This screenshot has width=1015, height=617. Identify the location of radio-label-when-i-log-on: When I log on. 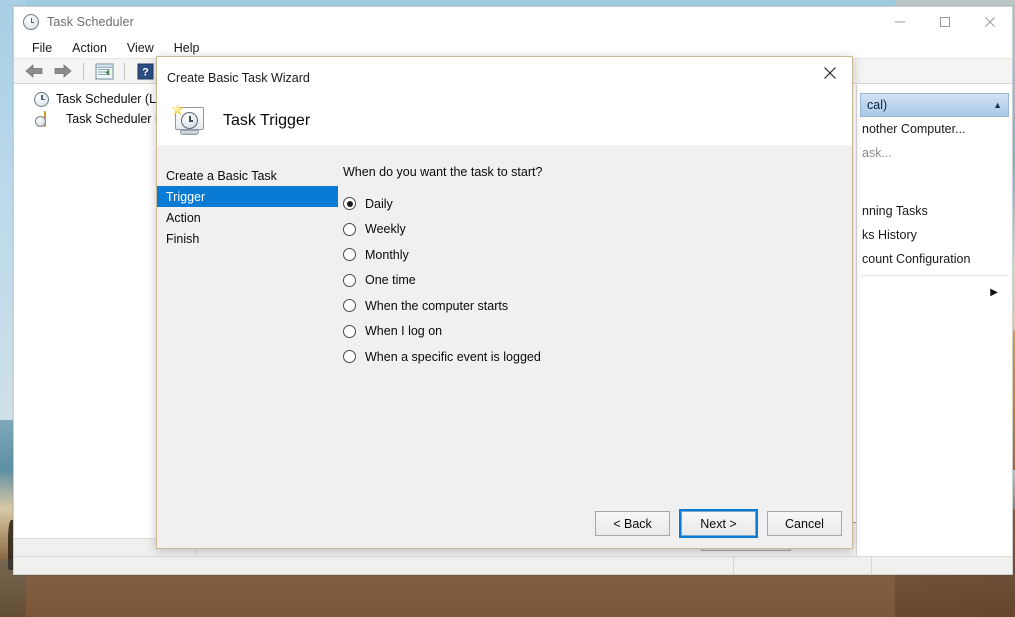
(404, 331).